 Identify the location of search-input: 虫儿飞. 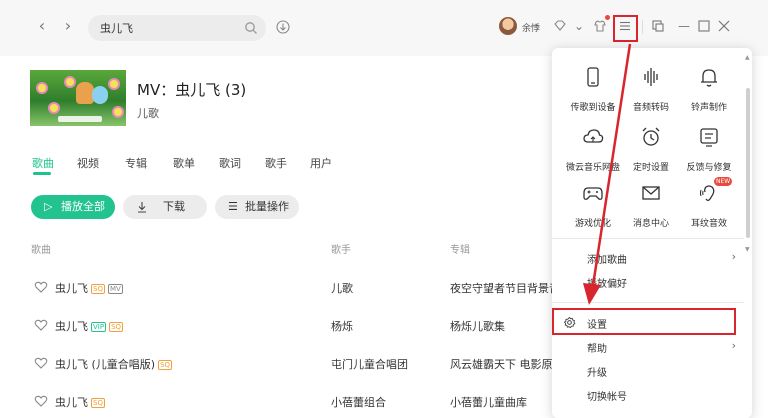
(177, 28).